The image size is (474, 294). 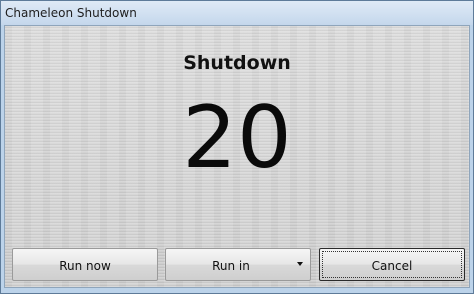 I want to click on cancel-label: Cancel, so click(x=392, y=266).